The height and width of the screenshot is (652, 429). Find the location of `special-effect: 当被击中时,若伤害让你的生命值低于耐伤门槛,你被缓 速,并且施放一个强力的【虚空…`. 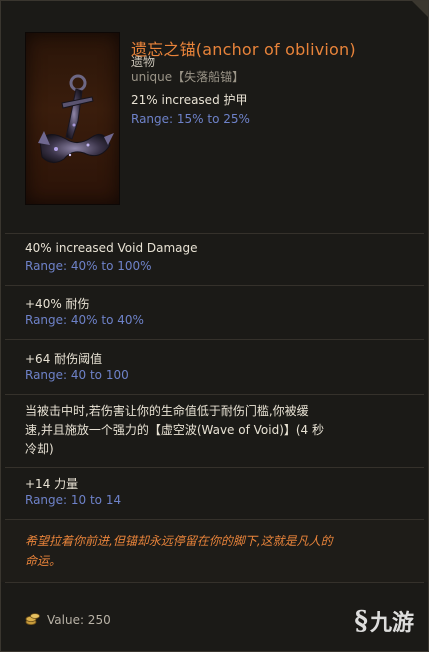

special-effect: 当被击中时,若伤害让你的生命值低于耐伤门槛,你被缓 速,并且施放一个强力的【虚空… is located at coordinates (210, 430).